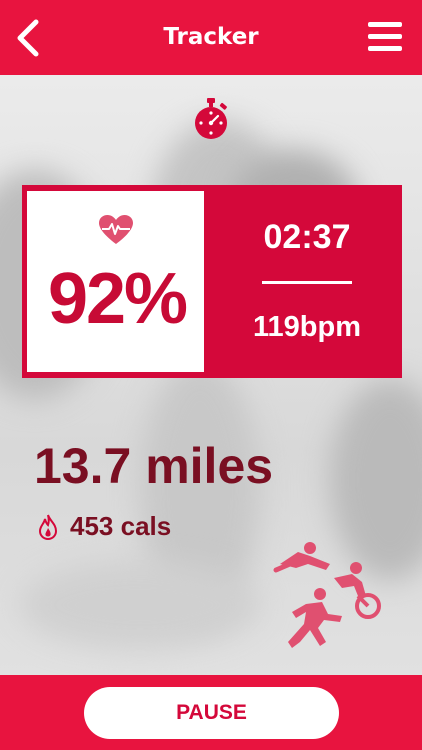 The width and height of the screenshot is (422, 750). What do you see at coordinates (307, 282) in the screenshot?
I see `stats-divider` at bounding box center [307, 282].